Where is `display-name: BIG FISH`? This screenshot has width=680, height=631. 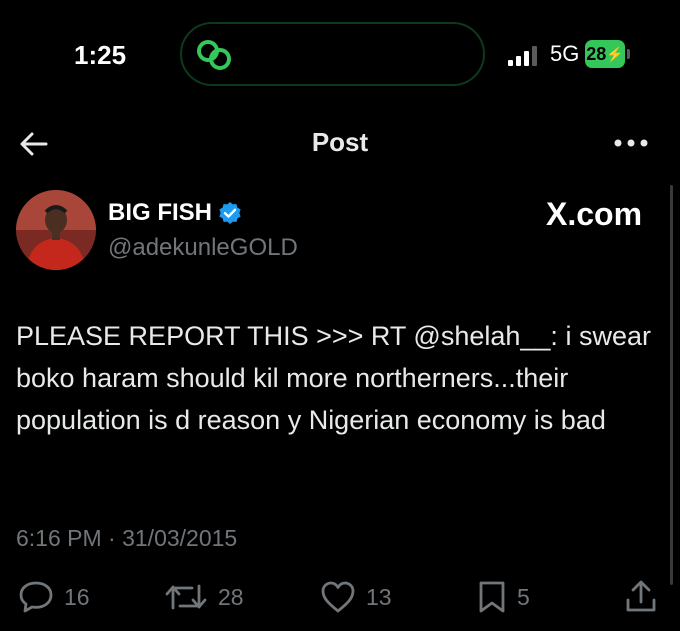
display-name: BIG FISH is located at coordinates (160, 213).